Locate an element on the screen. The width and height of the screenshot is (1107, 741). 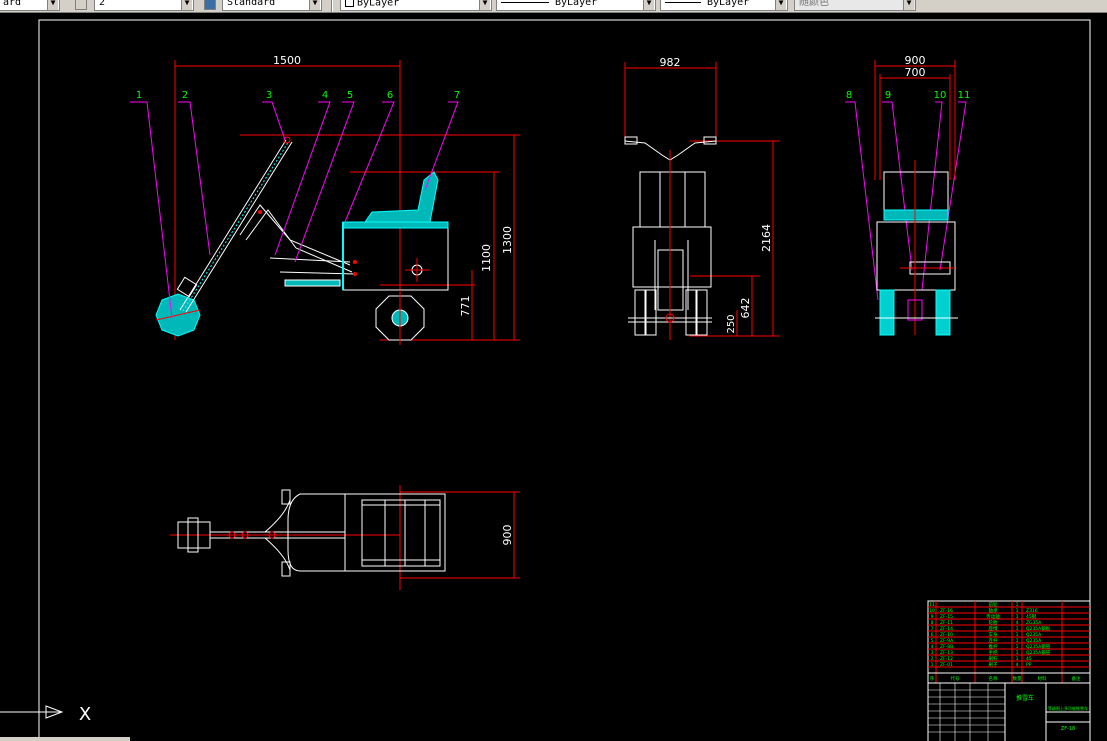
lineweight-control-value: ByLayer is located at coordinates (728, 4).